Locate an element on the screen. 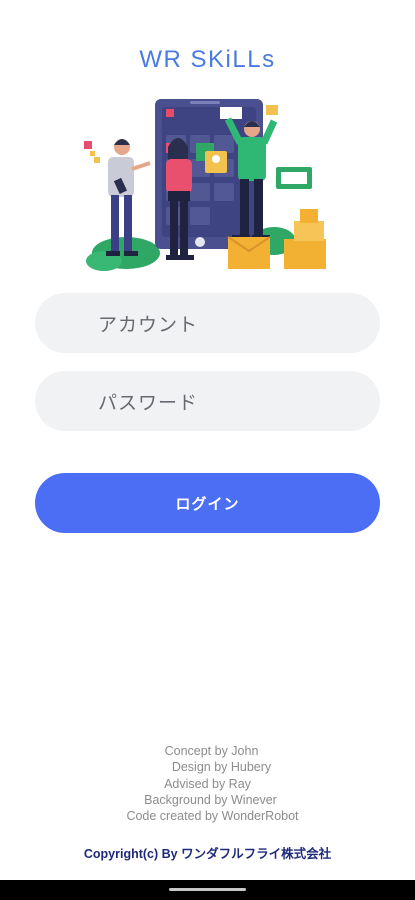 The image size is (415, 900). copyright-text: Copyright(c) By ワンダフルフライ株式会社 is located at coordinates (207, 854).